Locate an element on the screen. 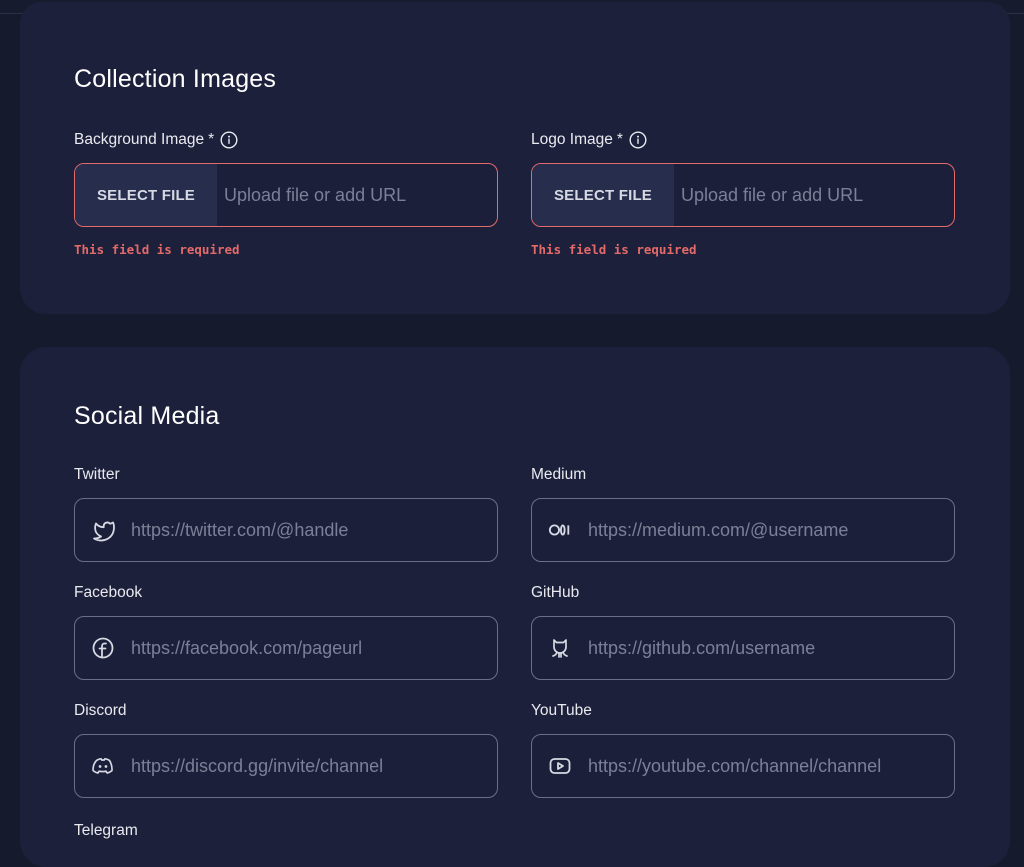 The width and height of the screenshot is (1024, 867). medium-field: Medium is located at coordinates (743, 513).